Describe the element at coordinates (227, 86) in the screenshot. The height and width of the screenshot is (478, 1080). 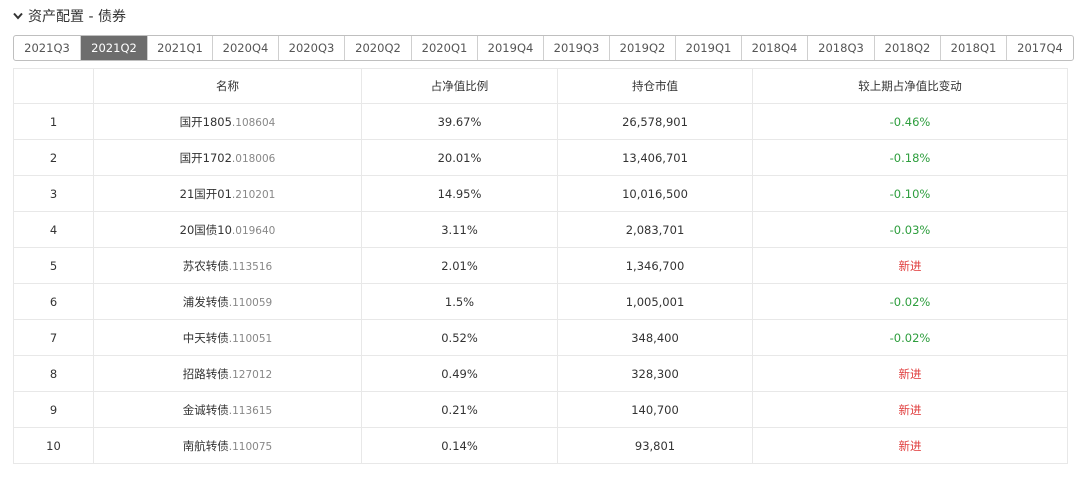
I see `column-header-name: 名称` at that location.